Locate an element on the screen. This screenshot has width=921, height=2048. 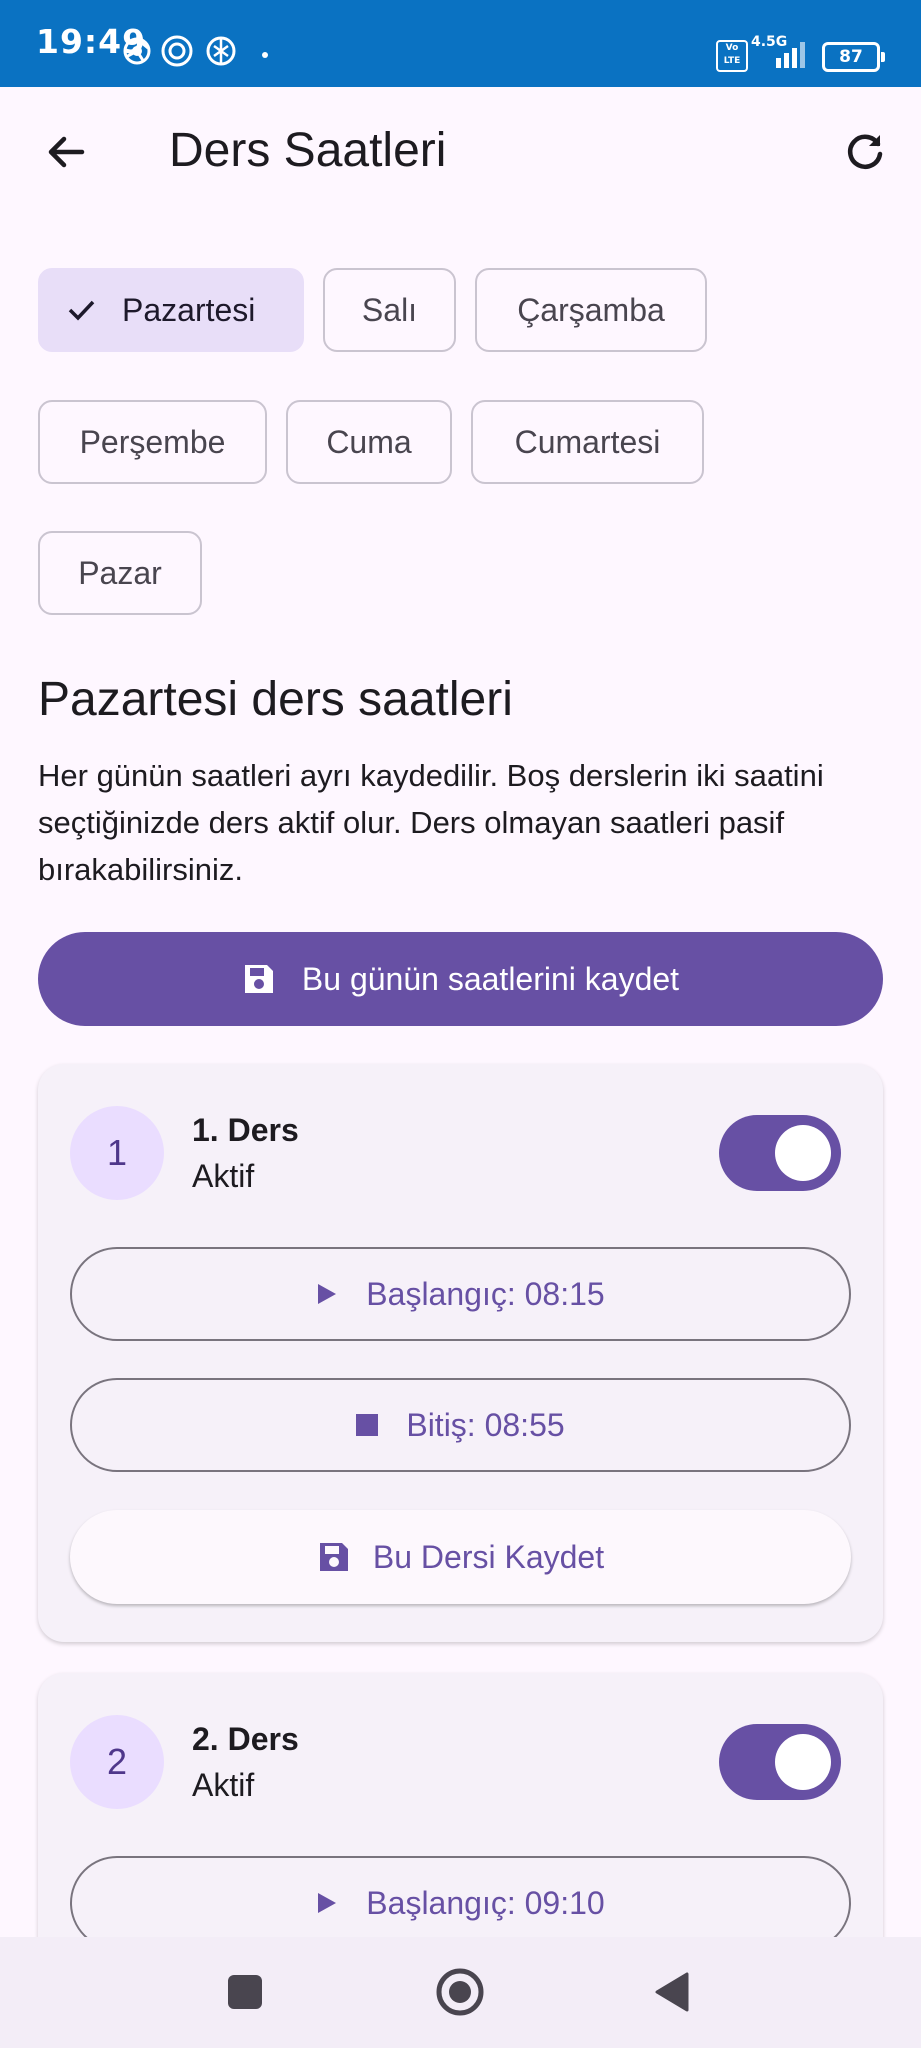
end-time-label: Bitiş: 08:55 is located at coordinates (485, 1424).